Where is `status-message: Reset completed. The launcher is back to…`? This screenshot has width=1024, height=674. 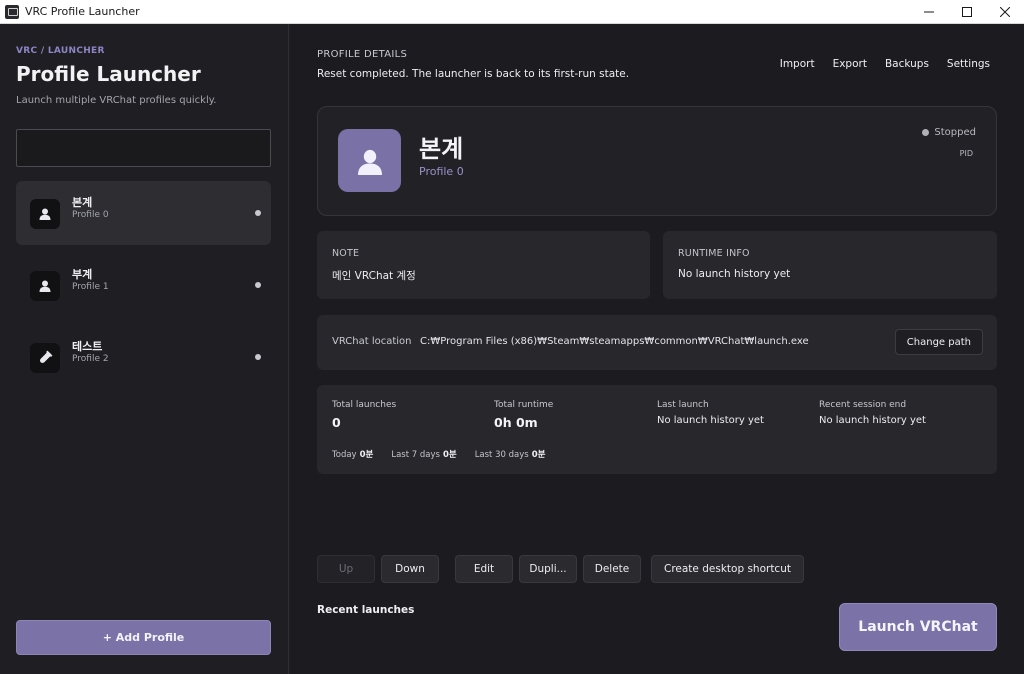
status-message: Reset completed. The launcher is back to… is located at coordinates (473, 74).